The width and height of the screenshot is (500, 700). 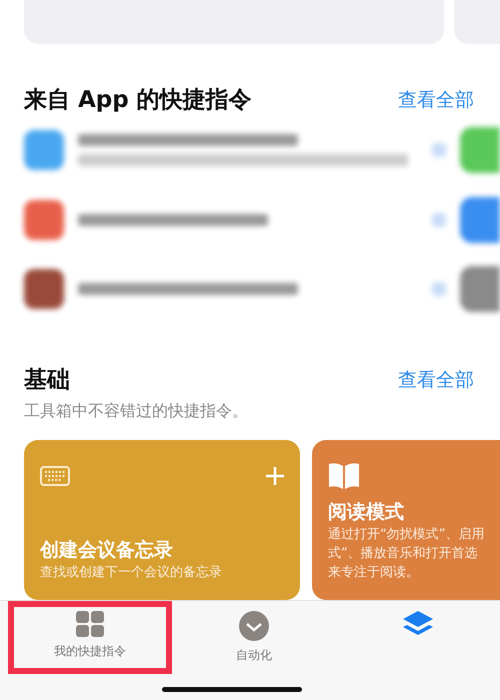 I want to click on book-icon, so click(x=344, y=476).